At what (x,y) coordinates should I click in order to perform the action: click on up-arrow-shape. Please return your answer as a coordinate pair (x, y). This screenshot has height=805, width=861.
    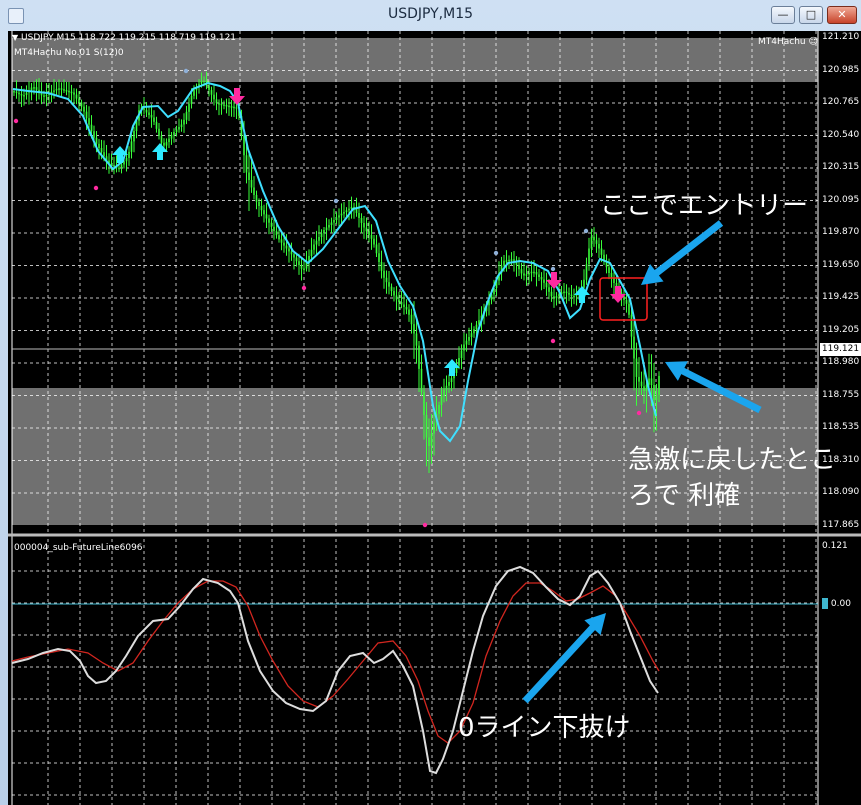
    Looking at the image, I should click on (160, 151).